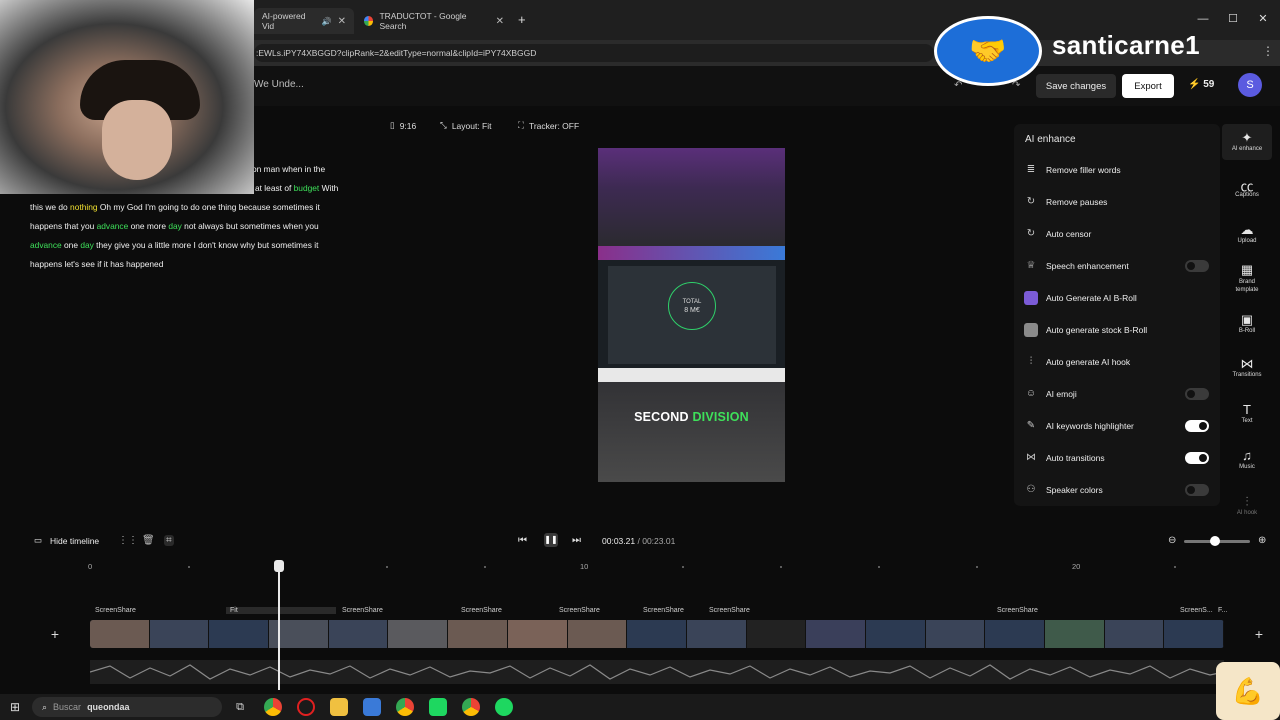 This screenshot has height=720, width=1280. What do you see at coordinates (1148, 86) in the screenshot?
I see `export-button: Export` at bounding box center [1148, 86].